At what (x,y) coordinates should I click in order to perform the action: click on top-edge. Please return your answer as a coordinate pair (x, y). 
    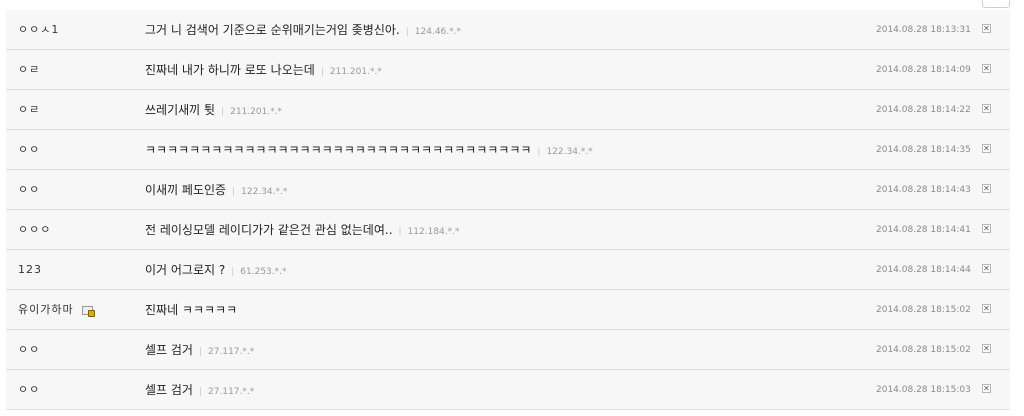
    Looking at the image, I should click on (512, 5).